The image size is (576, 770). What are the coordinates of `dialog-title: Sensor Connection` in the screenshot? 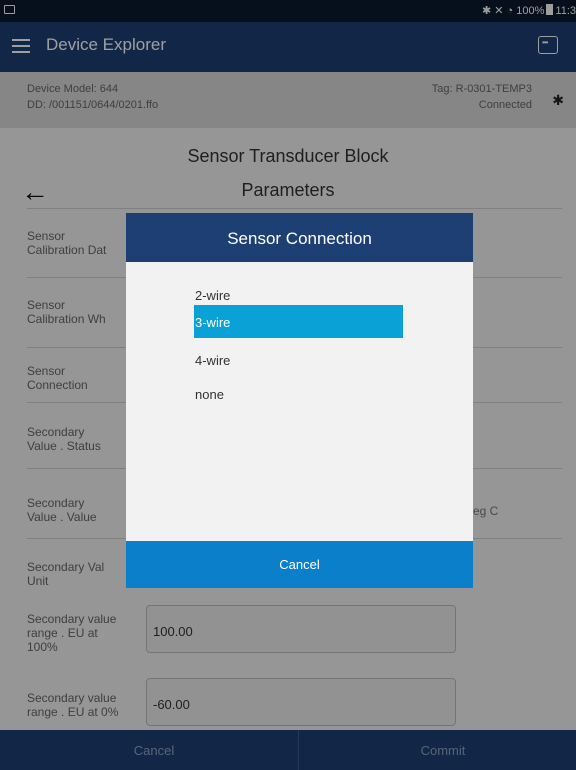 It's located at (299, 237).